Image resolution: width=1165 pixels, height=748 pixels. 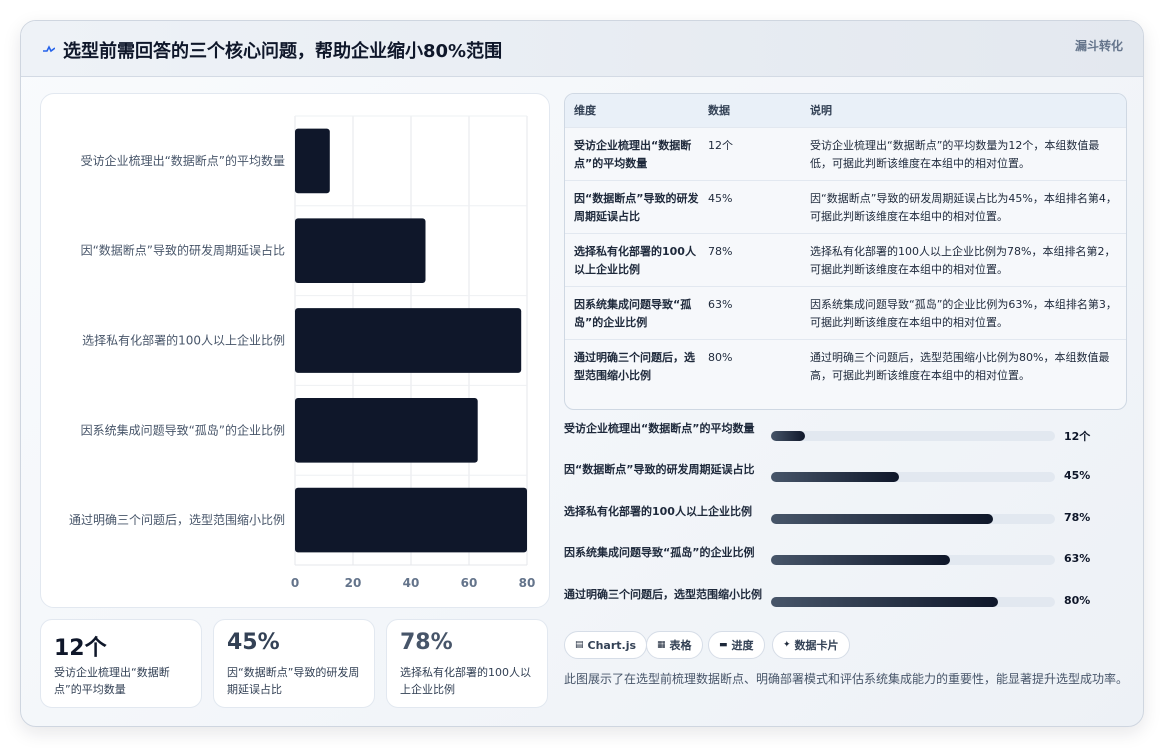 What do you see at coordinates (1077, 475) in the screenshot?
I see `progress-value: 45%` at bounding box center [1077, 475].